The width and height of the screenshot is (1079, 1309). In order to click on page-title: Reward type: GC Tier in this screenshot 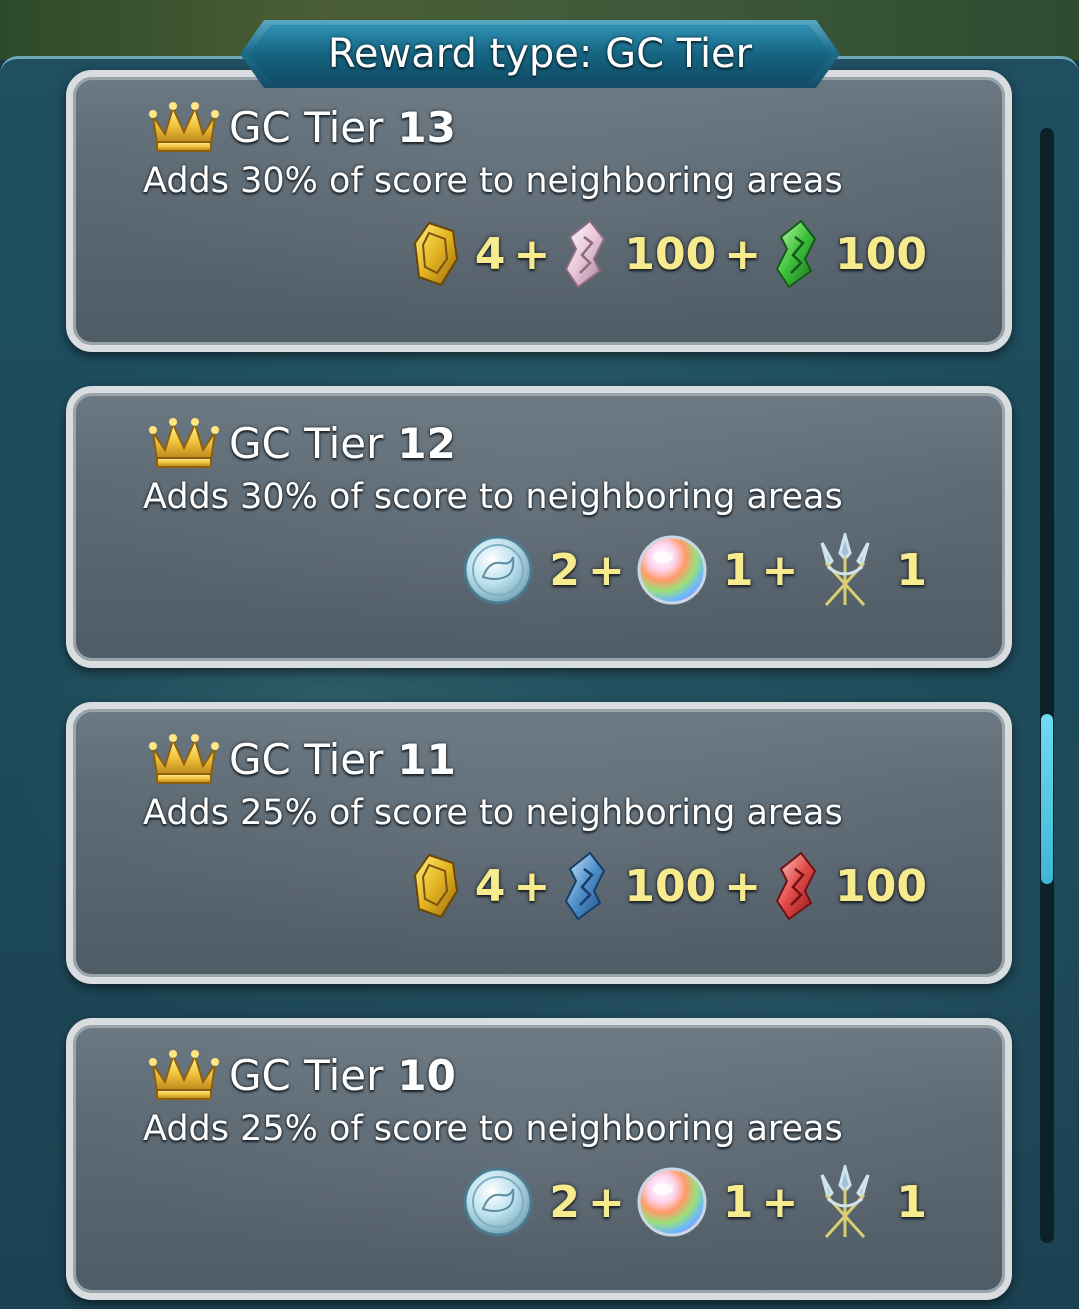, I will do `click(540, 54)`.